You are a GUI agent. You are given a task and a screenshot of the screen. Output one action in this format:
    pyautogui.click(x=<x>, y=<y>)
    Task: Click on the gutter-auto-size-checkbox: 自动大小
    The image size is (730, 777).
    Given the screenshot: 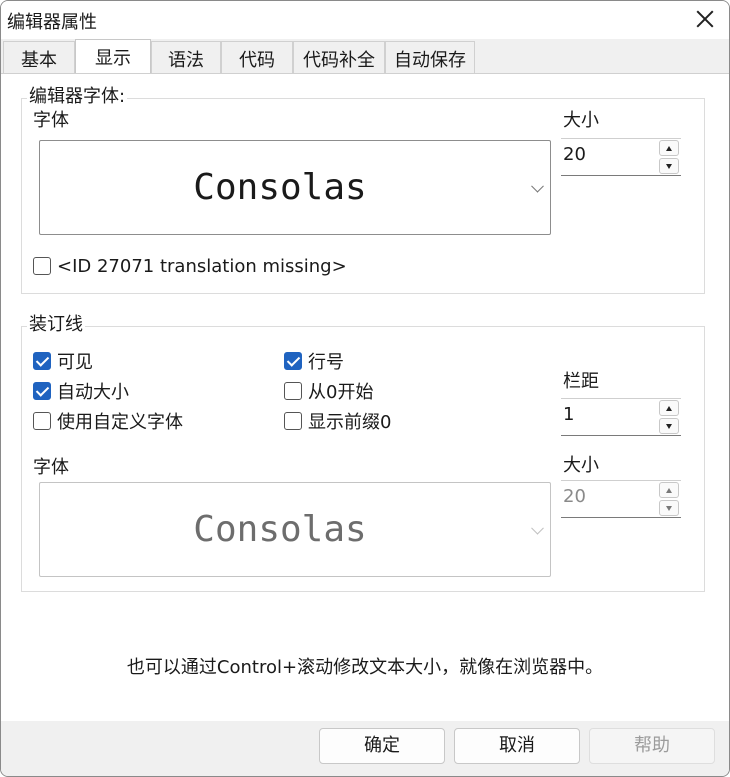 What is the action you would take?
    pyautogui.click(x=81, y=391)
    